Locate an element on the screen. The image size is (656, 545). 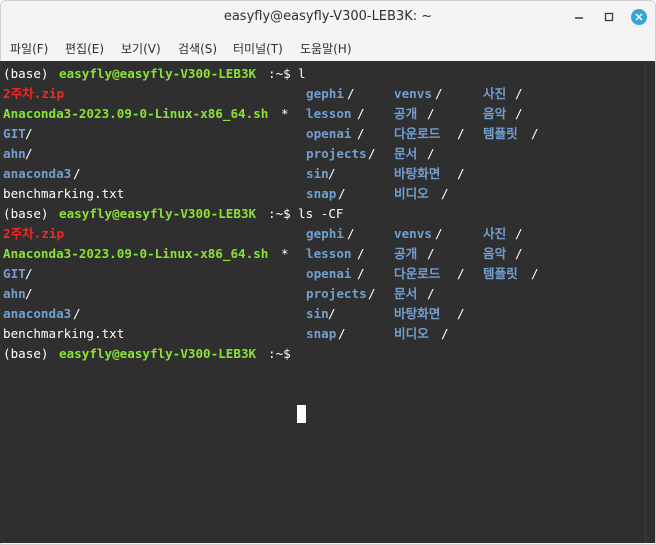
window-title: easyfly@easyfly-V300-LEB3K: ~ is located at coordinates (328, 16).